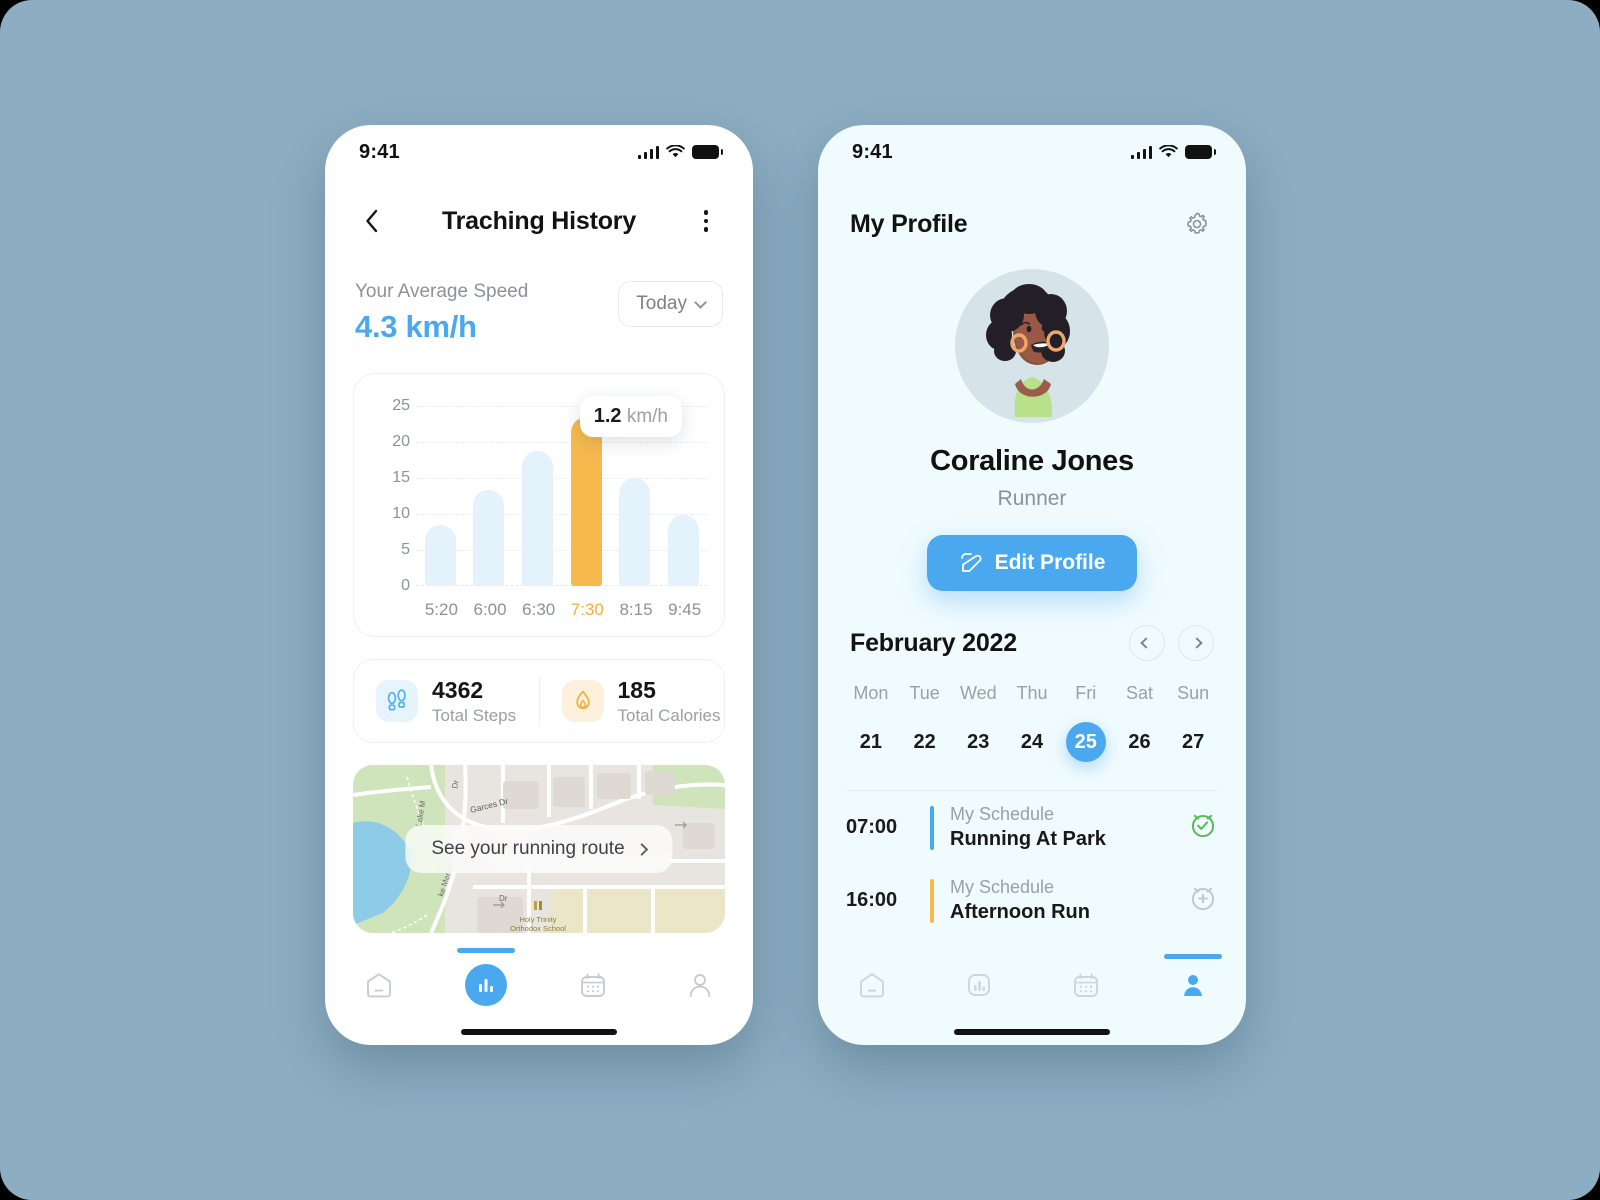  I want to click on chart-x-tick: 6:00, so click(489, 610).